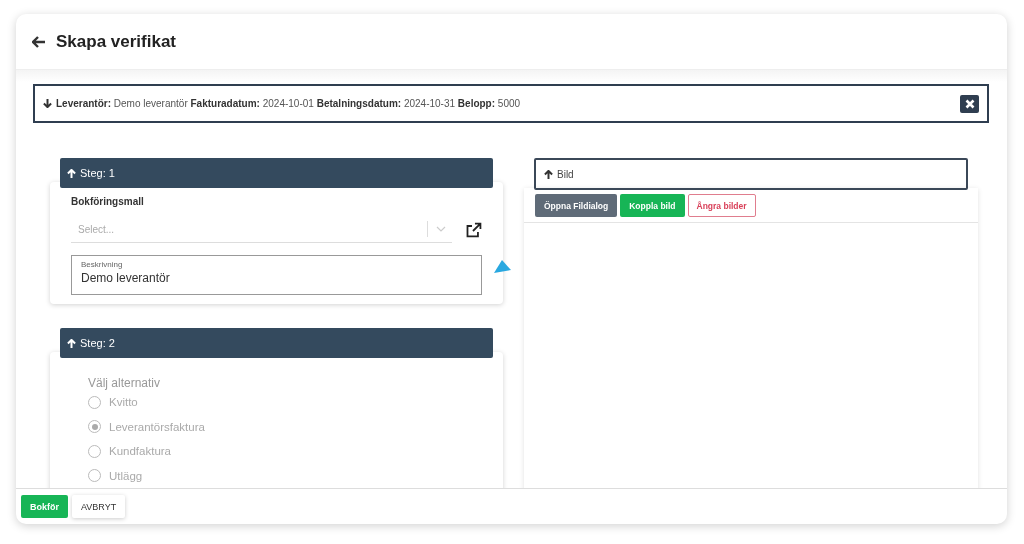 This screenshot has height=544, width=1024. Describe the element at coordinates (97, 173) in the screenshot. I see `step-title: Steg: 1` at that location.